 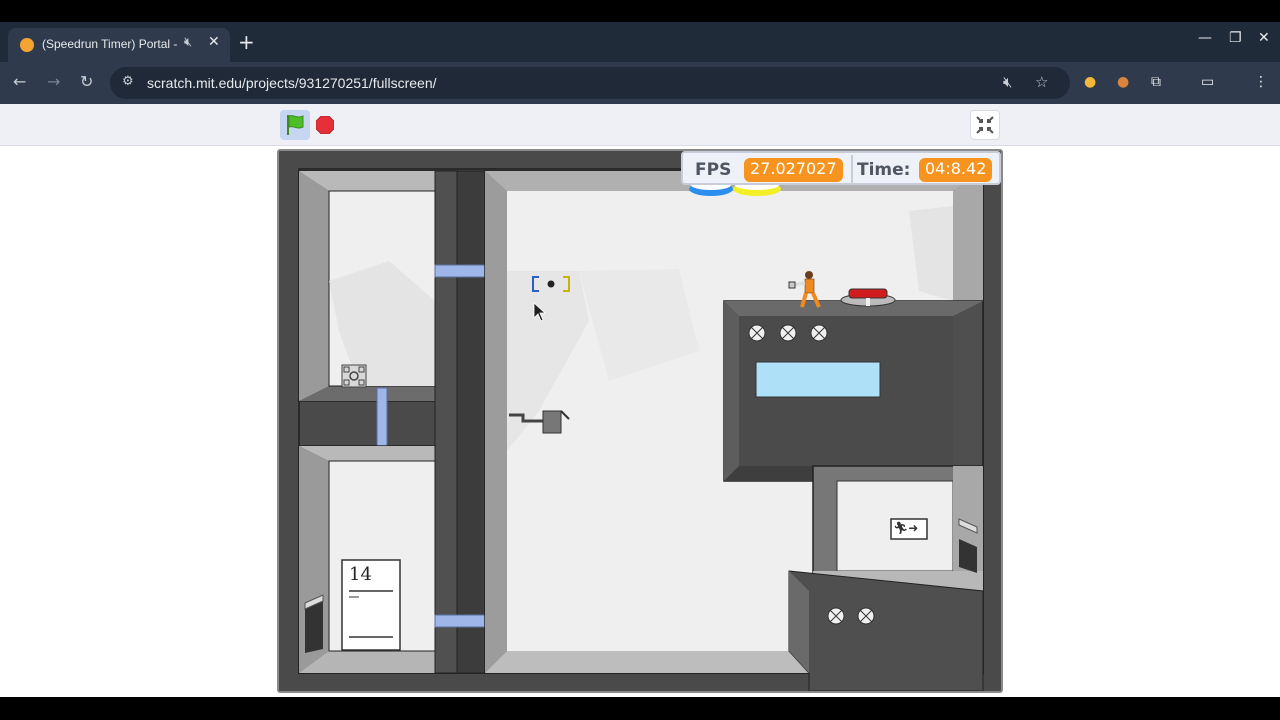 I want to click on browser-tab: (Speedrun Timer) Portal - T 🔇︎ ✕, so click(x=119, y=45).